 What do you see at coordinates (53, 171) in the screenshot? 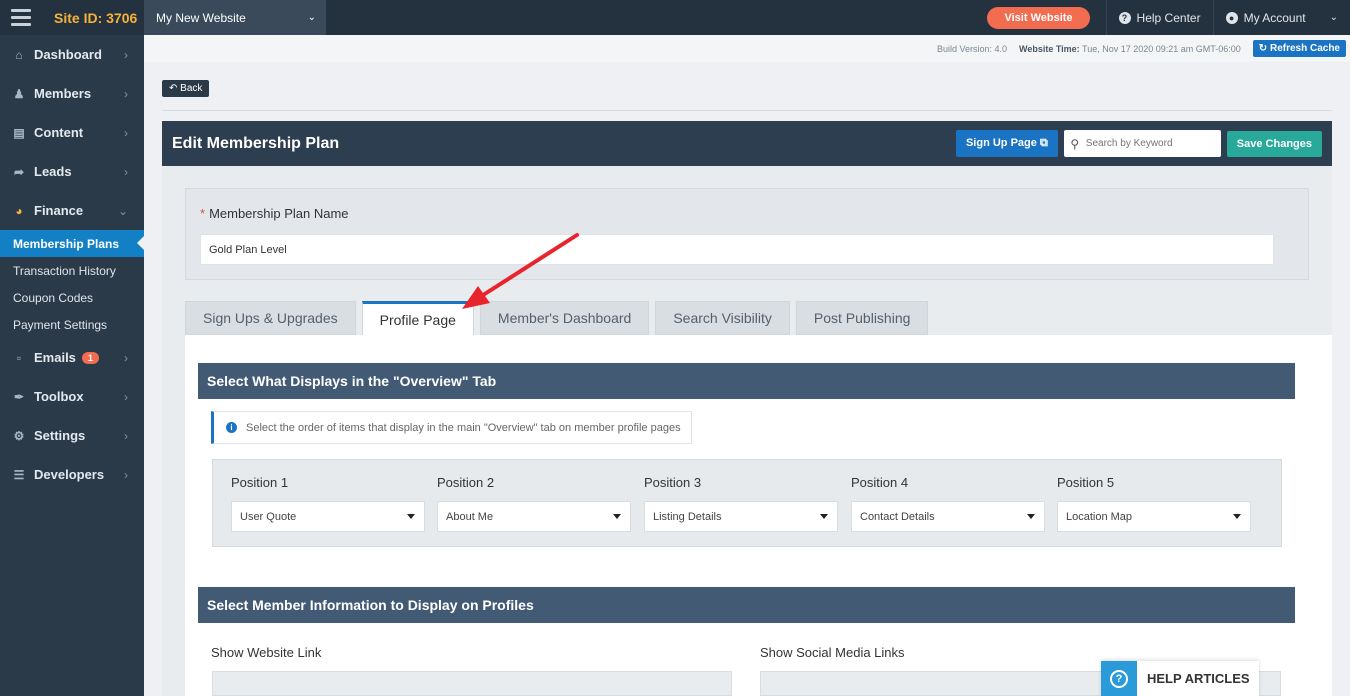
I see `sidebar-item-label: Leads` at bounding box center [53, 171].